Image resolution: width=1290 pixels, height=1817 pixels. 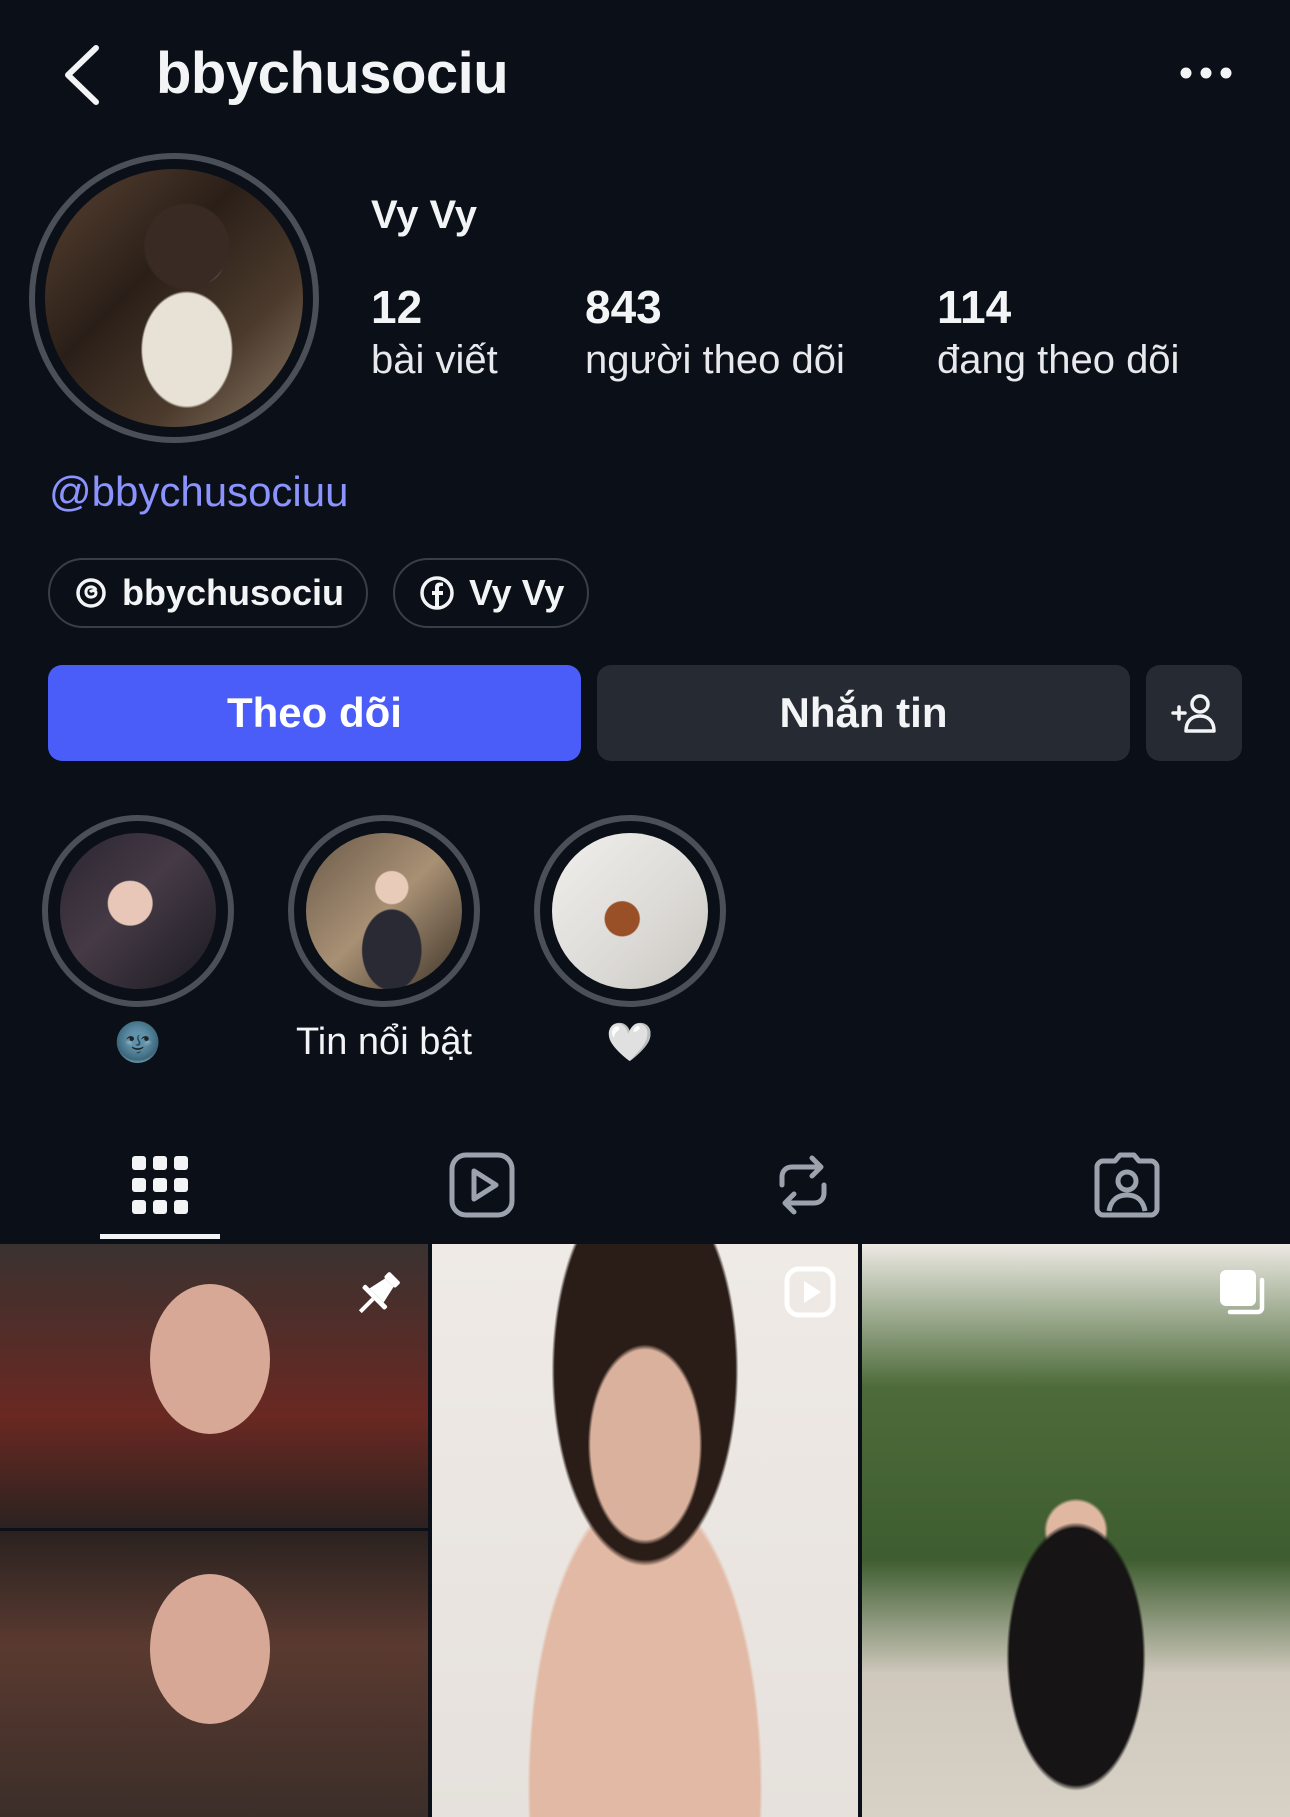 I want to click on repost-icon, so click(x=803, y=1185).